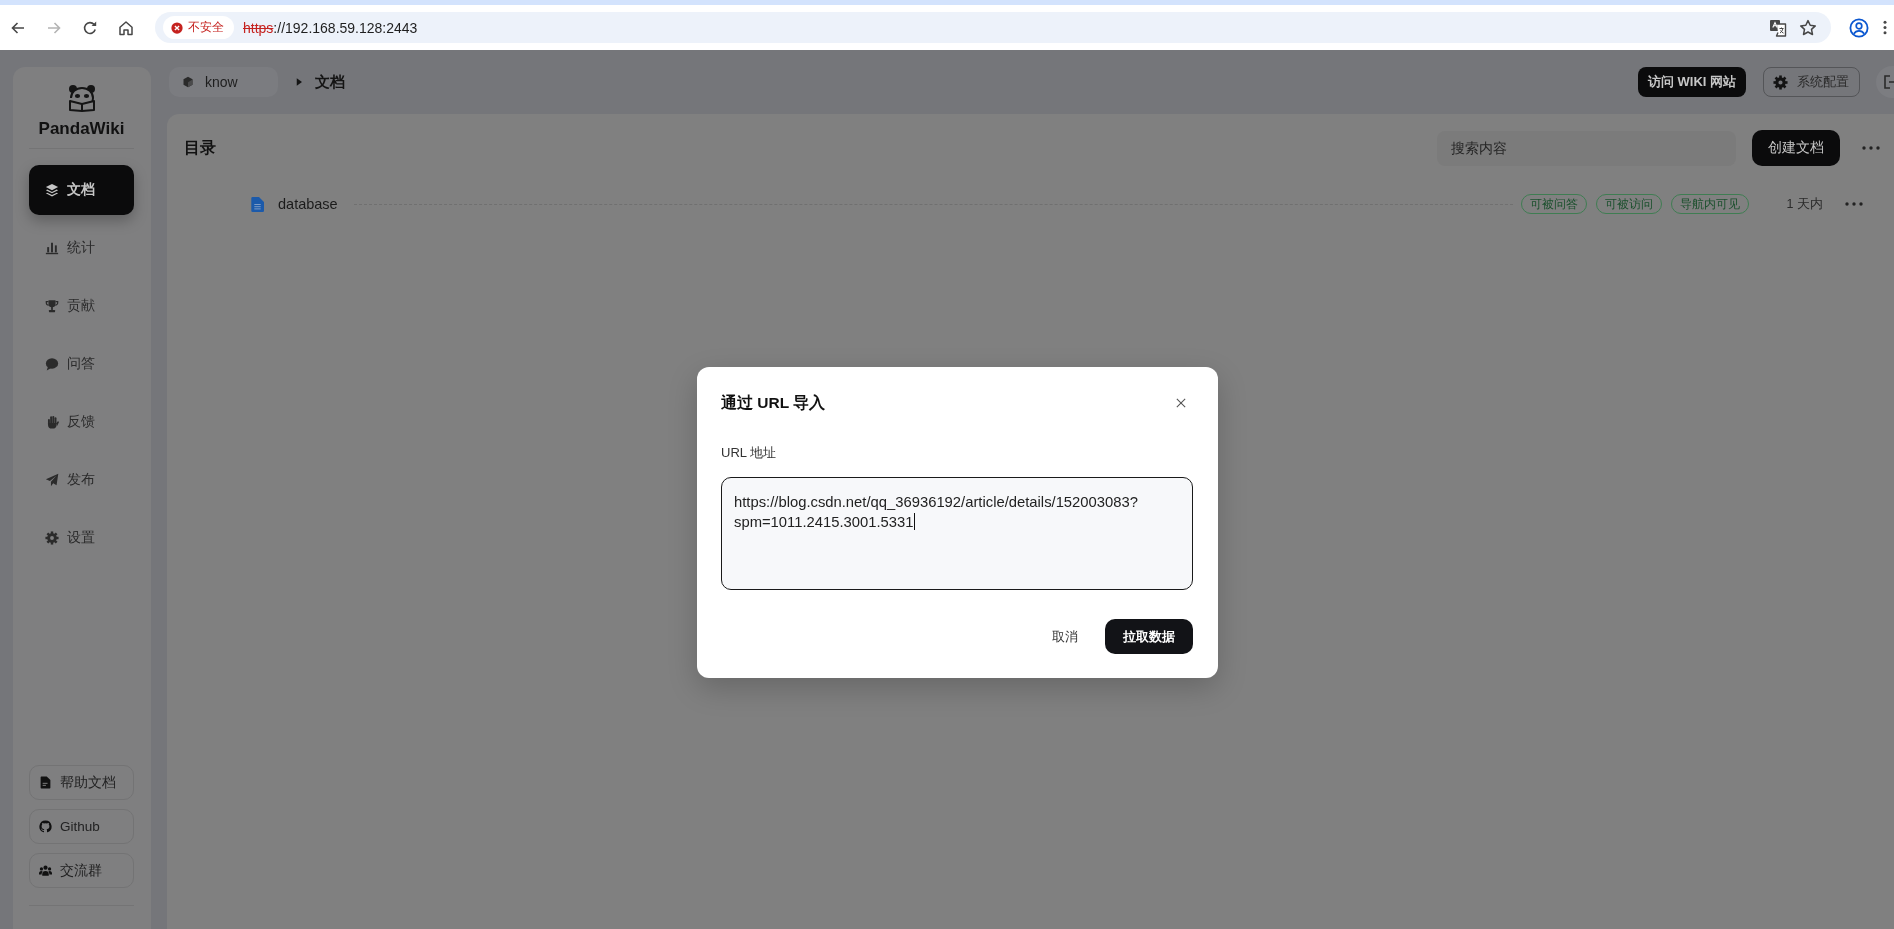  Describe the element at coordinates (52, 248) in the screenshot. I see `bar-chart-icon` at that location.